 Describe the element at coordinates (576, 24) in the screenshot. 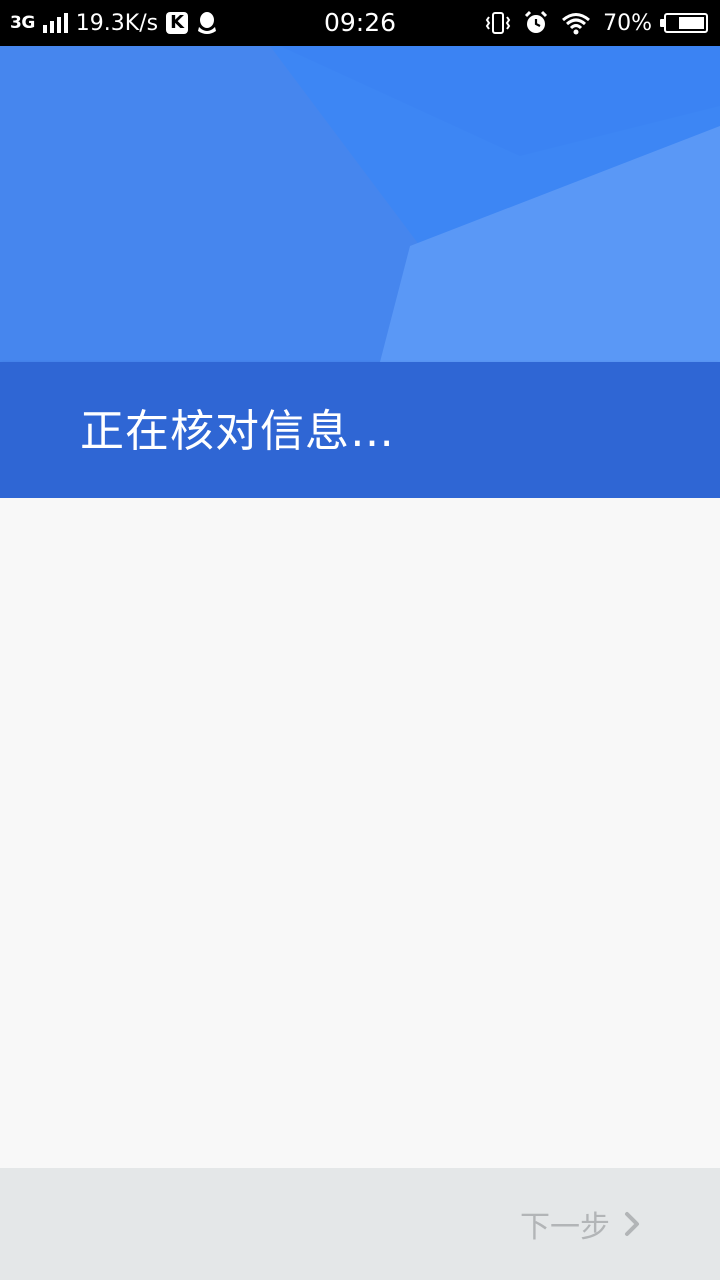

I see `wifi-icon` at that location.